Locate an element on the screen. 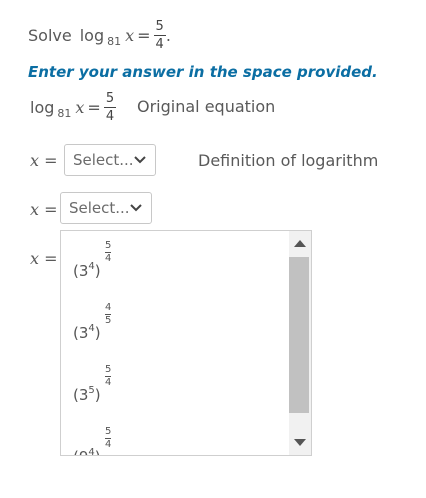 The width and height of the screenshot is (426, 498). problem-statement: Solve log 81 x = 5 4 . is located at coordinates (99, 35).